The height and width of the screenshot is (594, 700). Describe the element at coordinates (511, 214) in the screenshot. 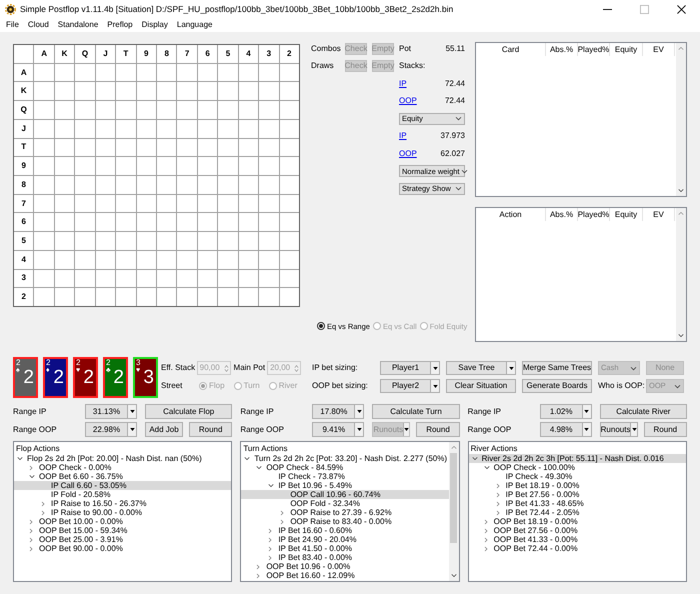

I see `column-header: Action` at that location.